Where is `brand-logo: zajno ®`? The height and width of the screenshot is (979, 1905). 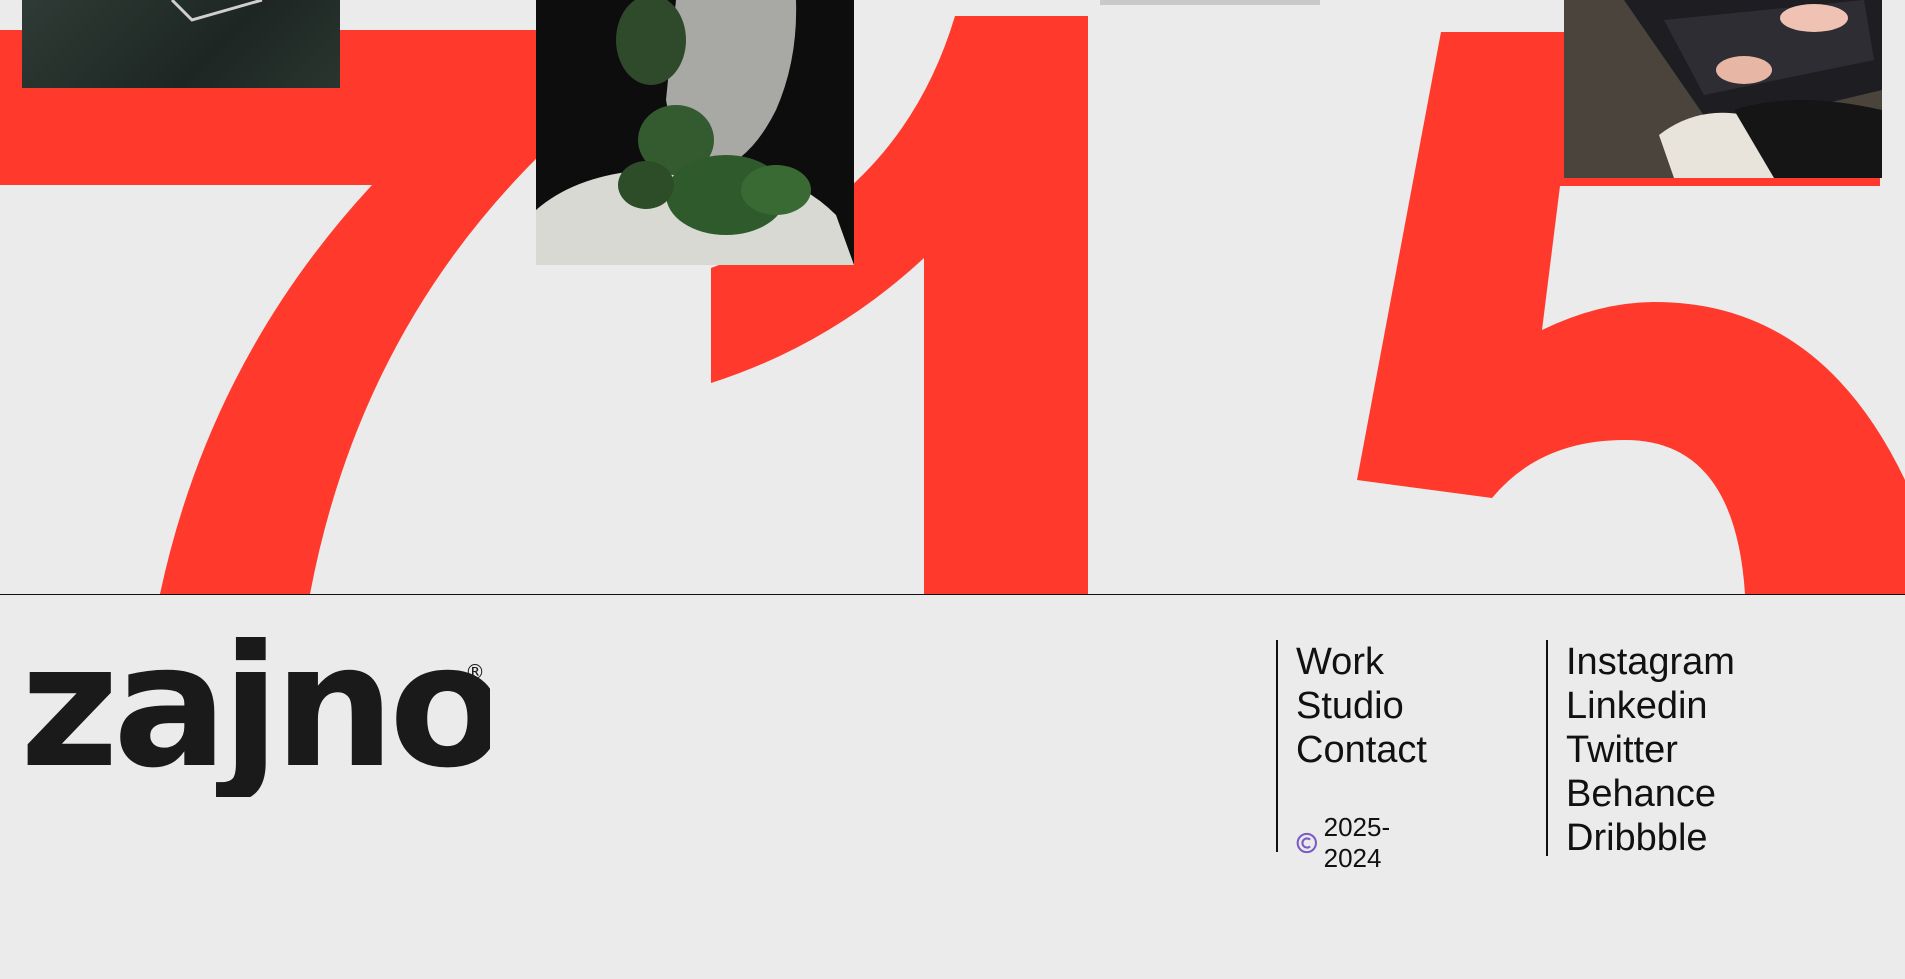 brand-logo: zajno ® is located at coordinates (263, 707).